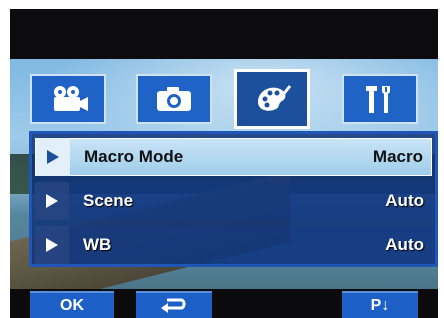 This screenshot has width=444, height=318. I want to click on tab-camera, so click(174, 99).